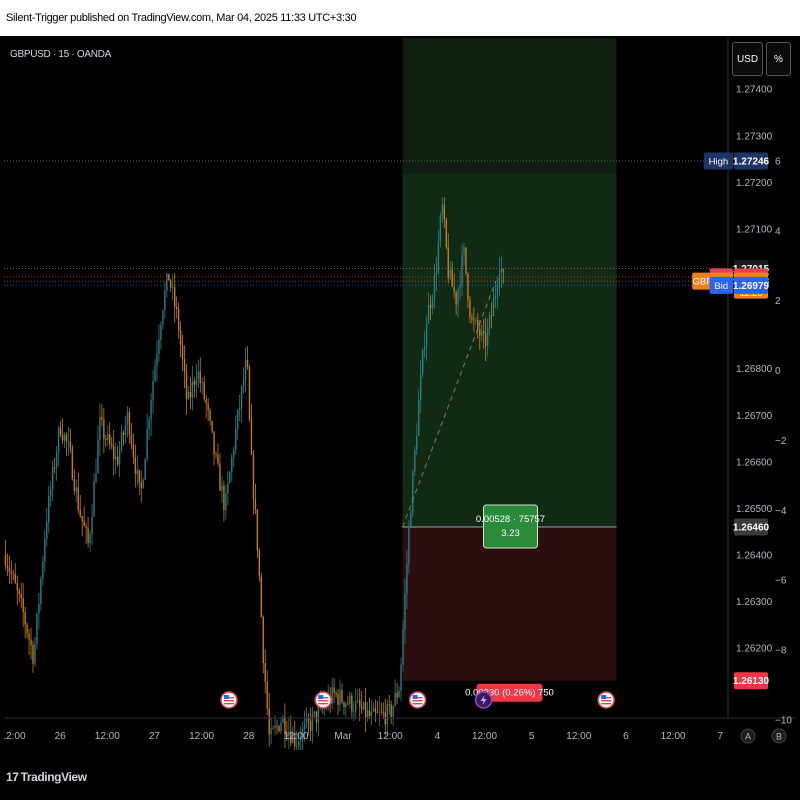 Image resolution: width=800 pixels, height=800 pixels. I want to click on percent-button: %, so click(778, 59).